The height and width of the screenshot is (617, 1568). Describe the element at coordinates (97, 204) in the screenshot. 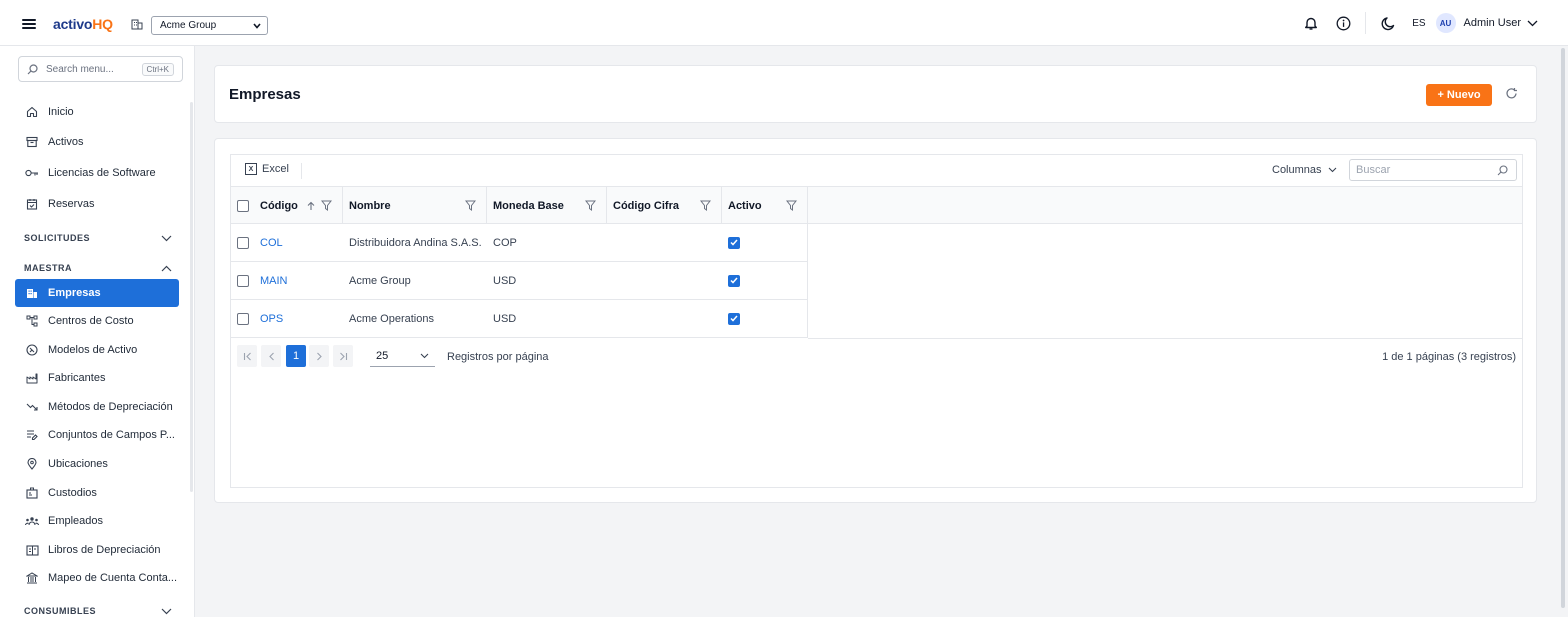

I see `sidebar-item-reservas: Reservas` at that location.